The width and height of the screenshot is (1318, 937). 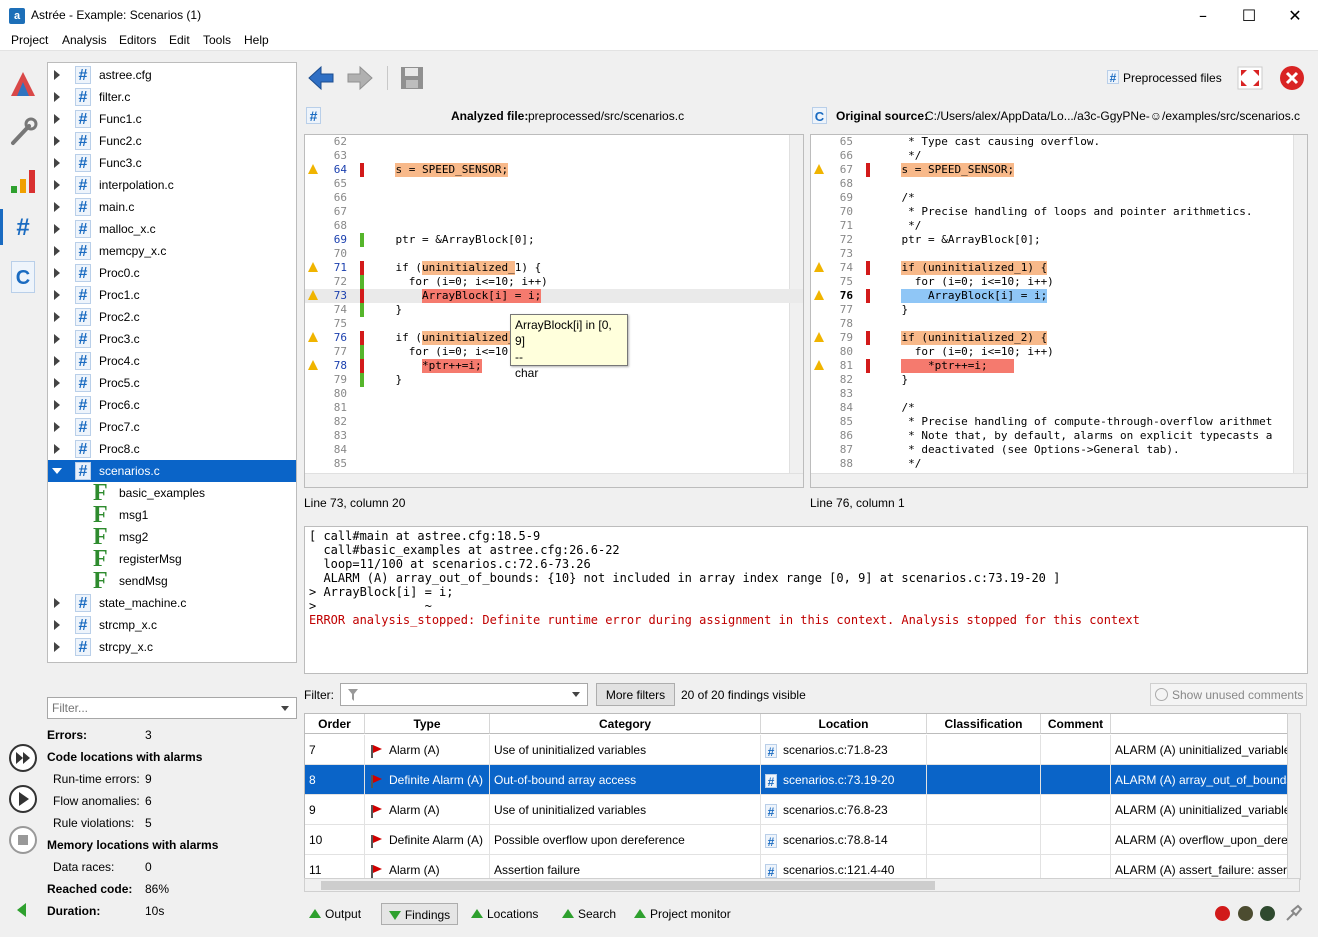 What do you see at coordinates (172, 471) in the screenshot?
I see `tree-item: # scenarios.c` at bounding box center [172, 471].